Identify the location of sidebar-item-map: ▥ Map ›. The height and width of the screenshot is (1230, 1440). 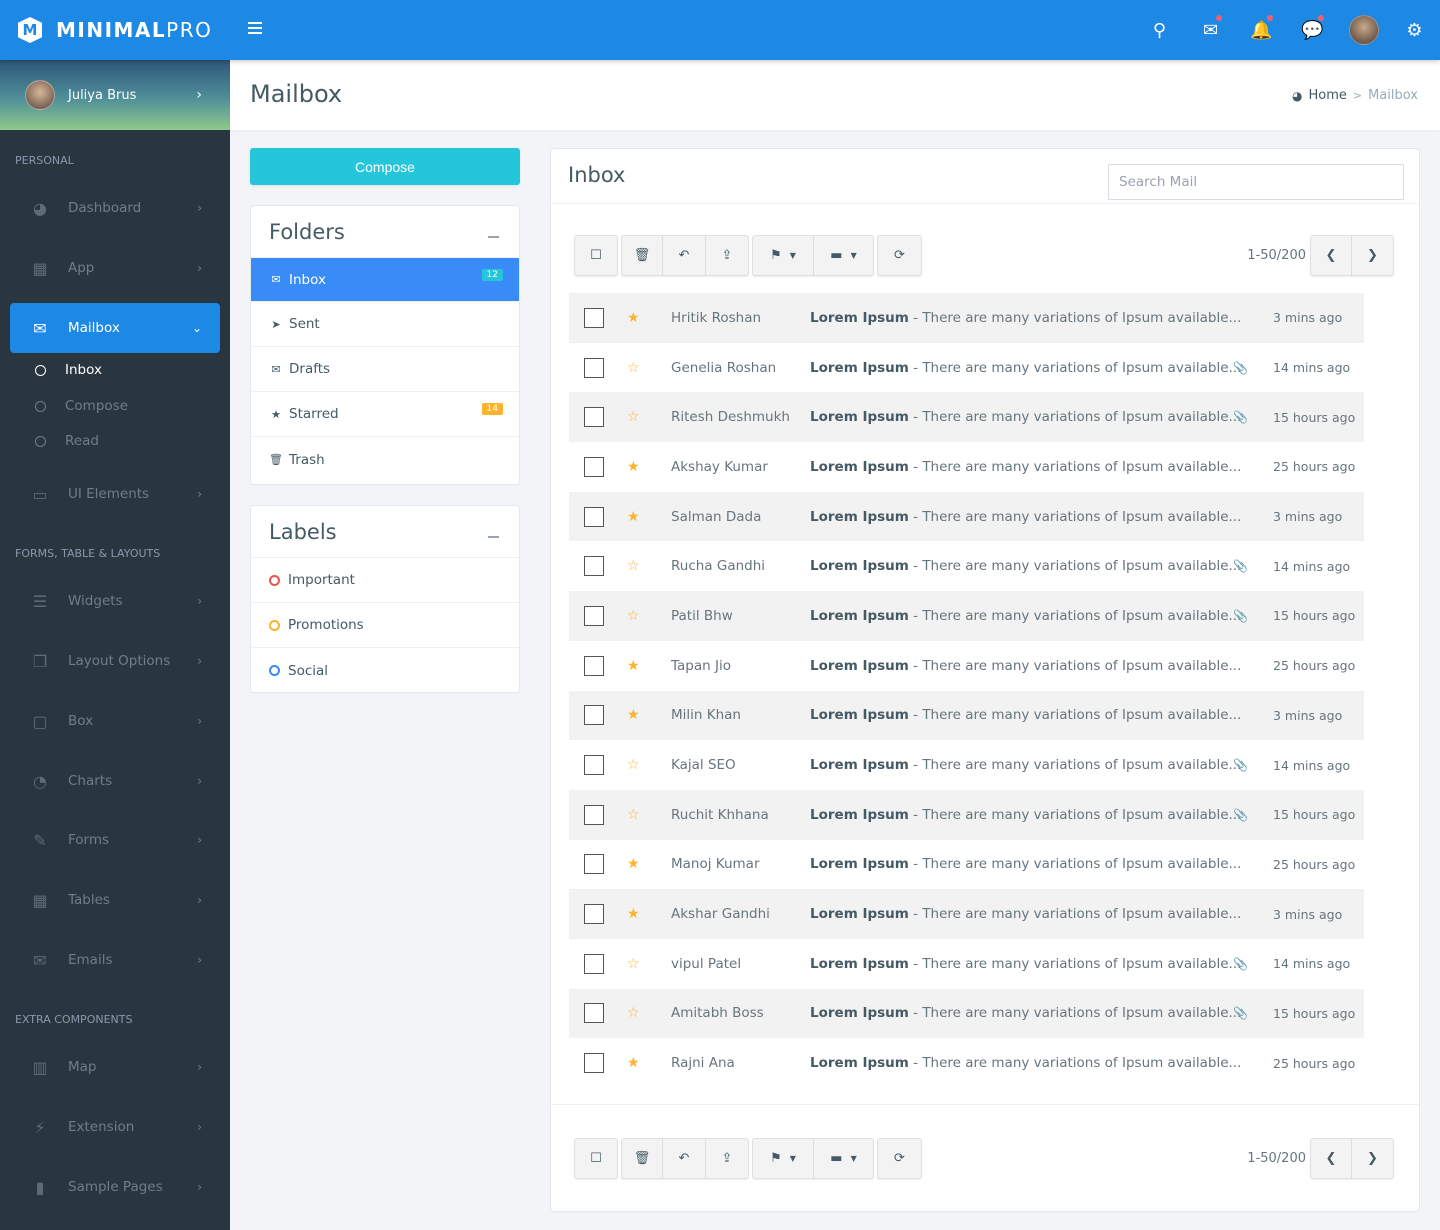
(115, 1067).